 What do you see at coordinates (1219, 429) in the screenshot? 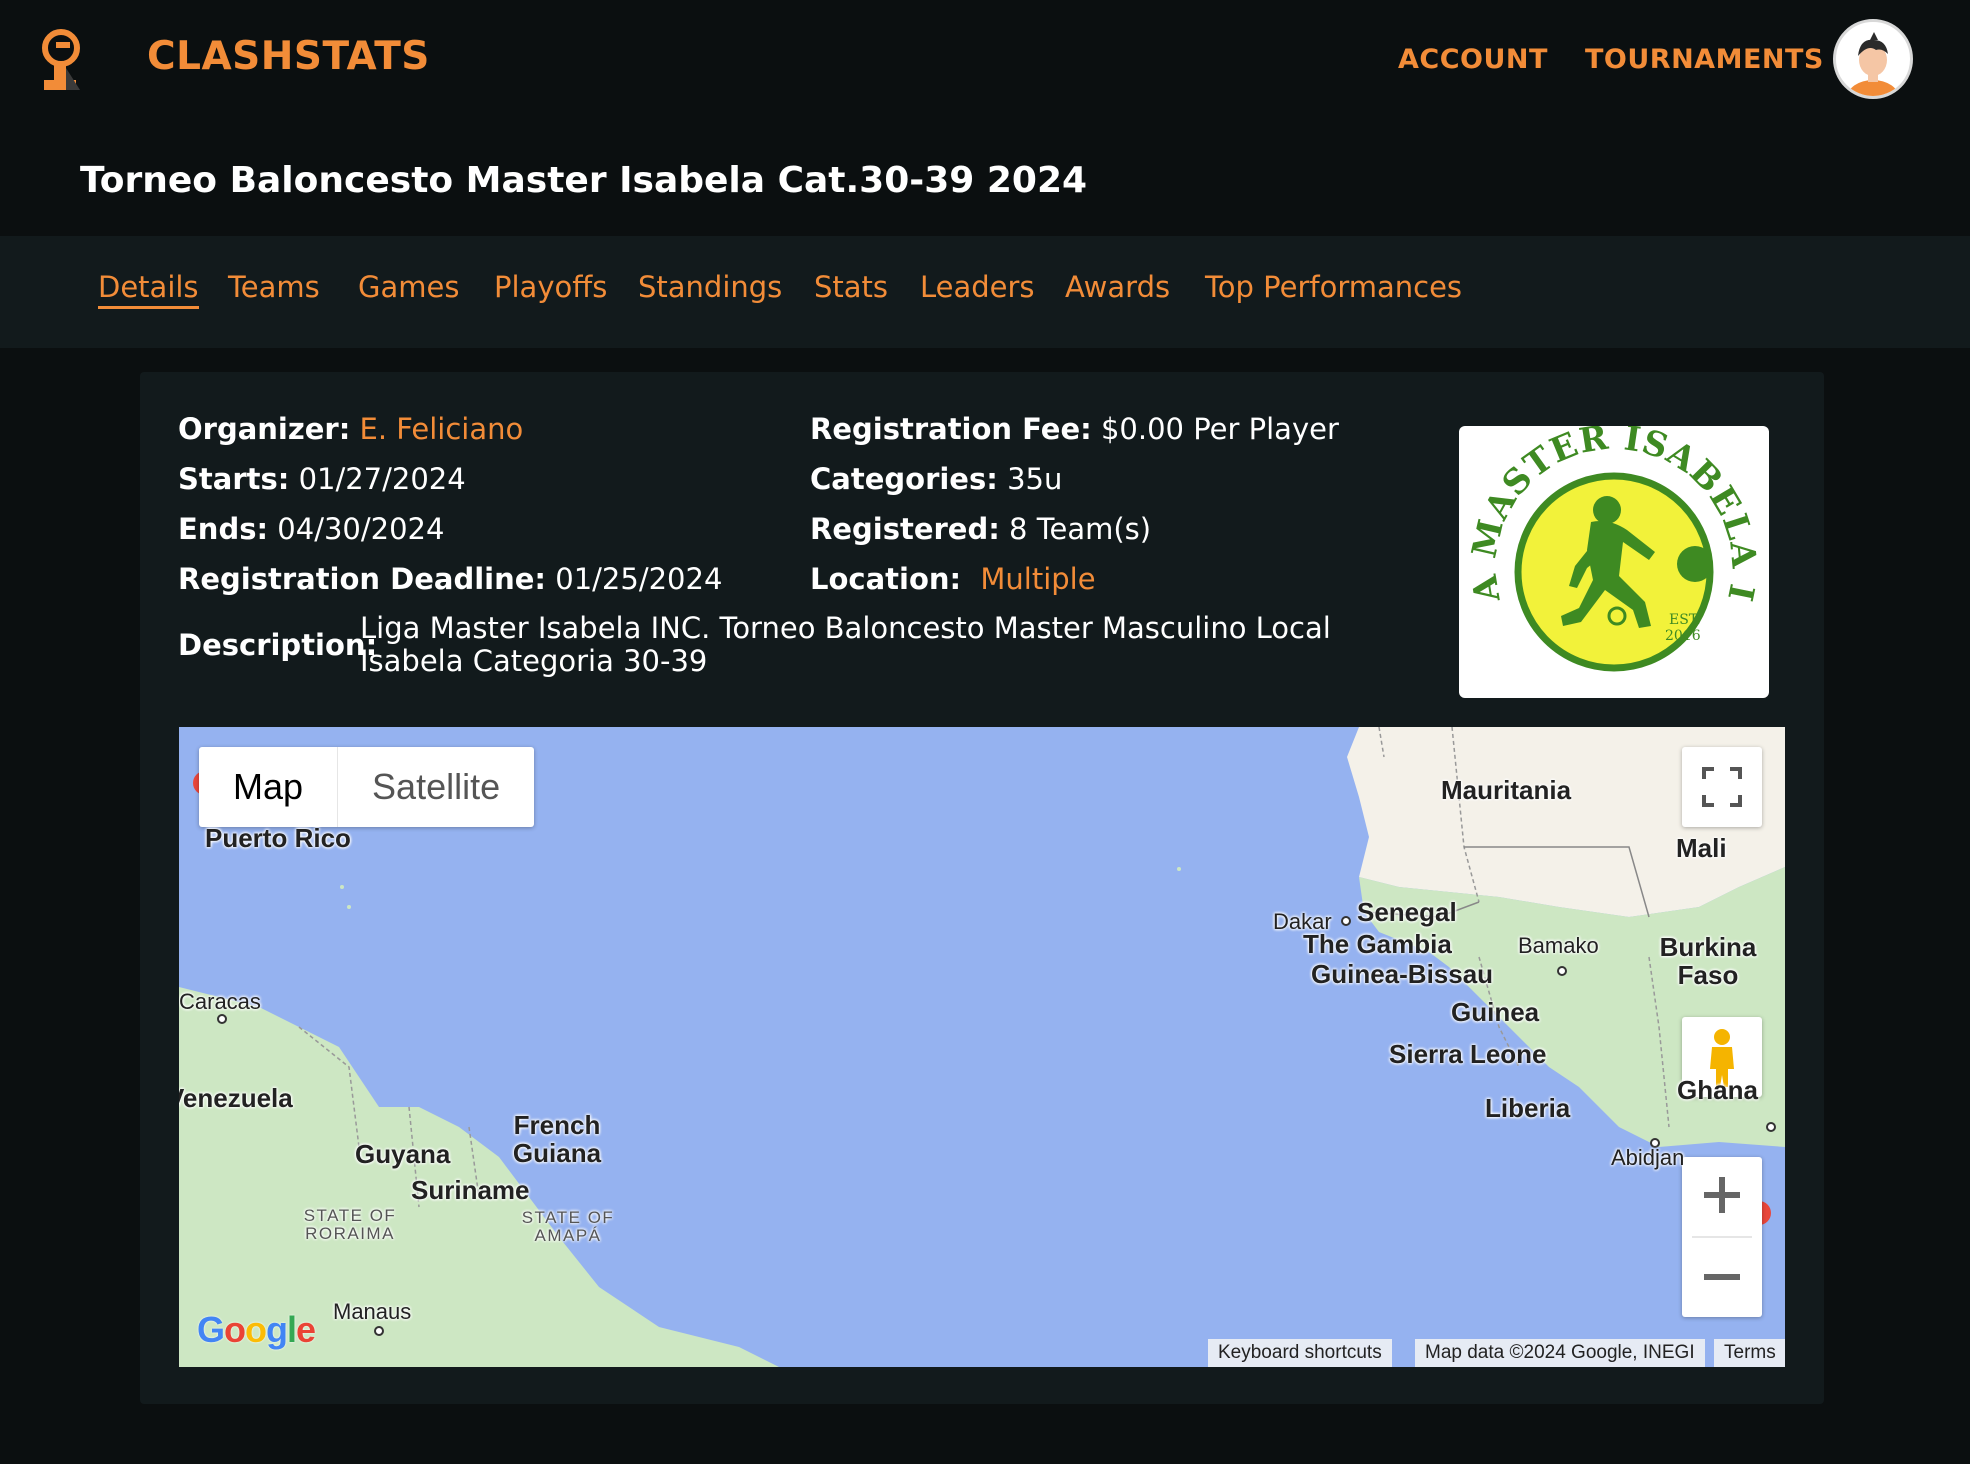
I see `registration-fee-value: $0.00 Per Player` at bounding box center [1219, 429].